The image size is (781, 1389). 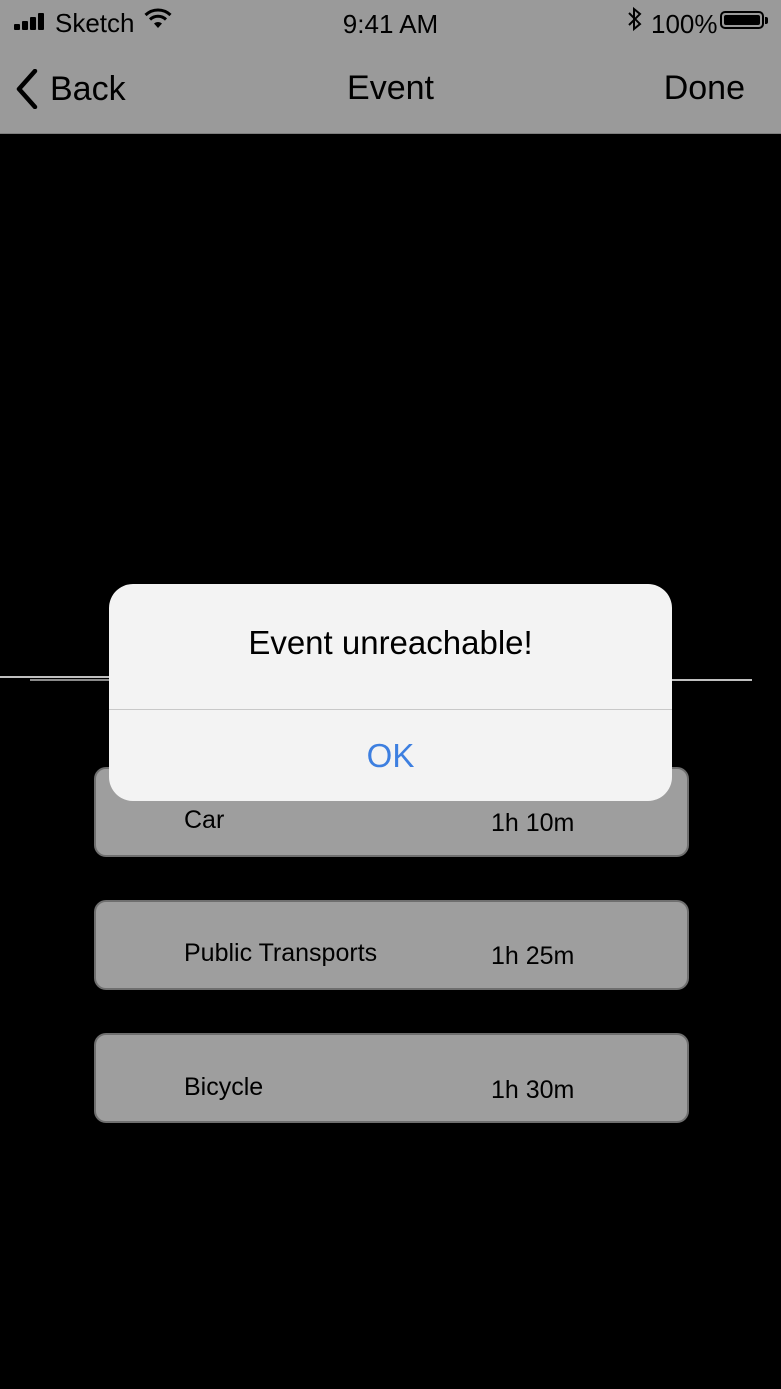 I want to click on battery-icon, so click(x=744, y=20).